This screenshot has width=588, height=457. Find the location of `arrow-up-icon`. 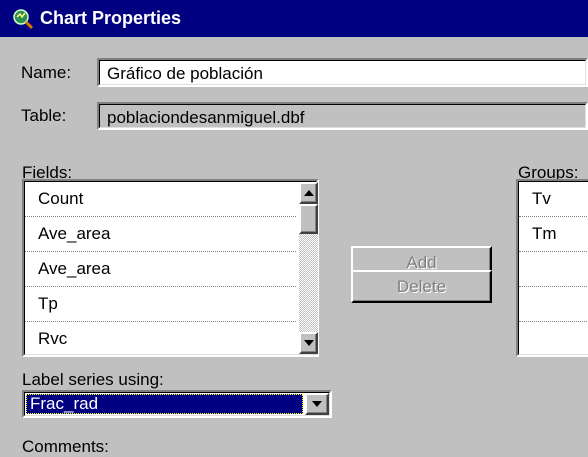

arrow-up-icon is located at coordinates (308, 193).